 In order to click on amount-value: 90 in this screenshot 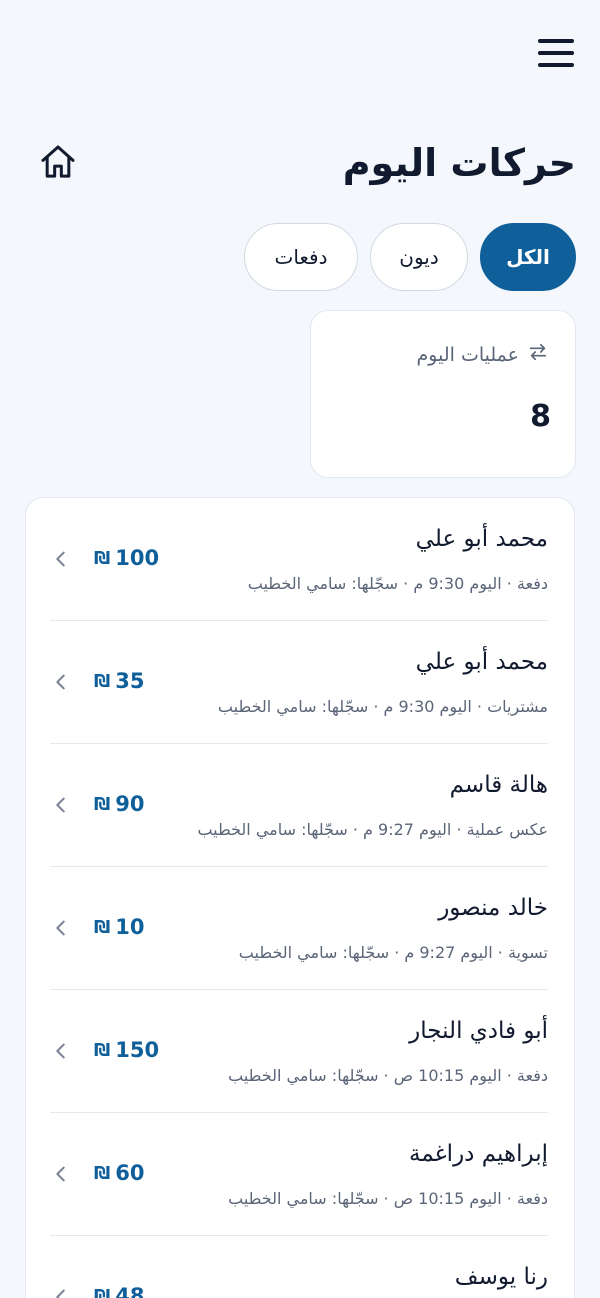, I will do `click(130, 804)`.